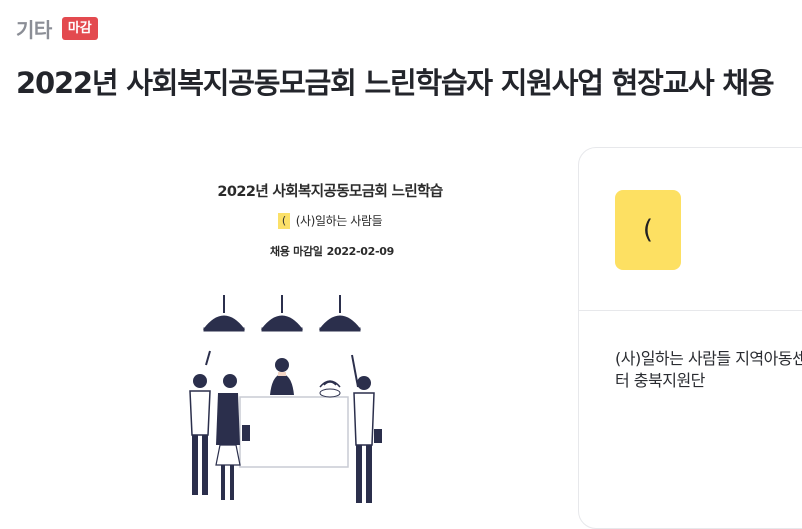  Describe the element at coordinates (366, 428) in the screenshot. I see `person-right-icon` at that location.